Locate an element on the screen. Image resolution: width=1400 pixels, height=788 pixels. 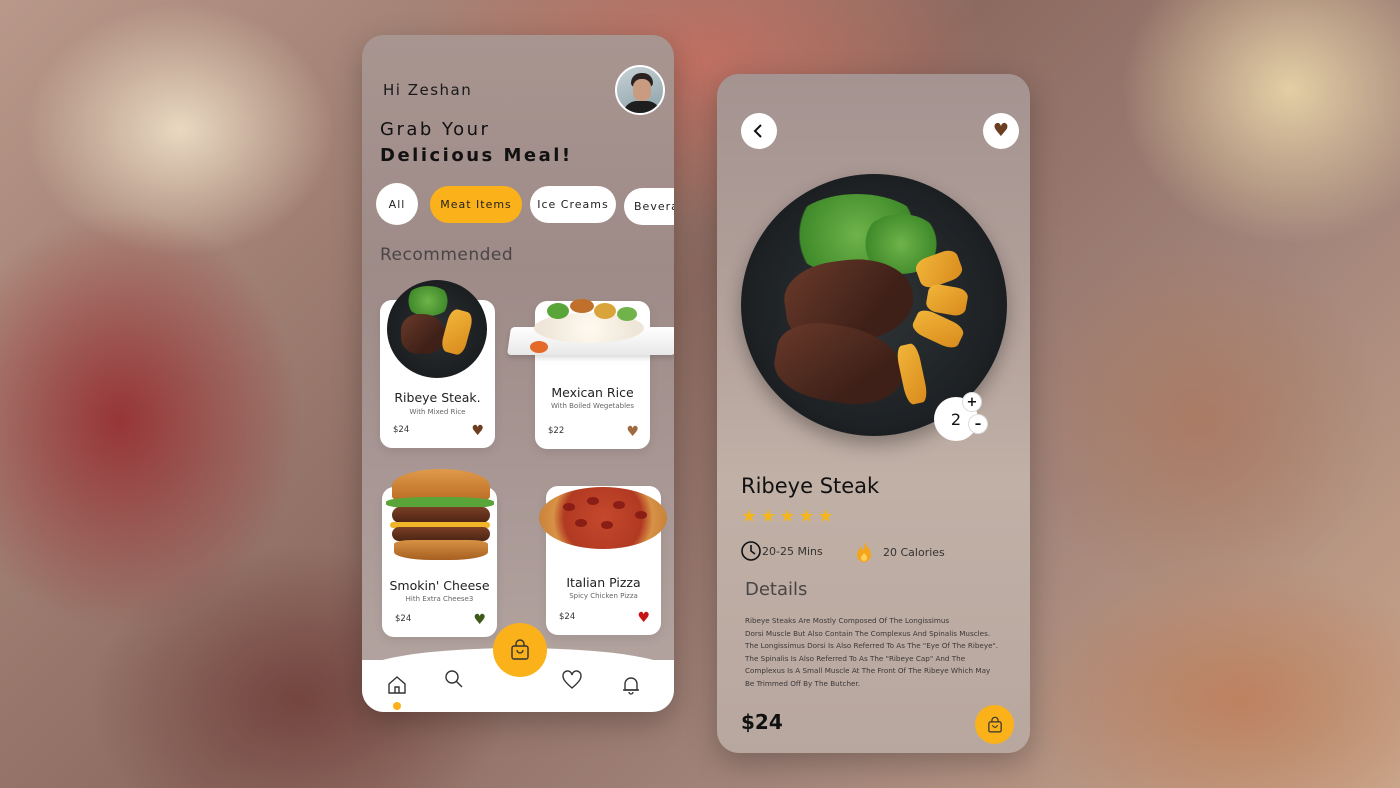
category-chips: All Meat Items Ice Creams Beverages is located at coordinates (525, 204).